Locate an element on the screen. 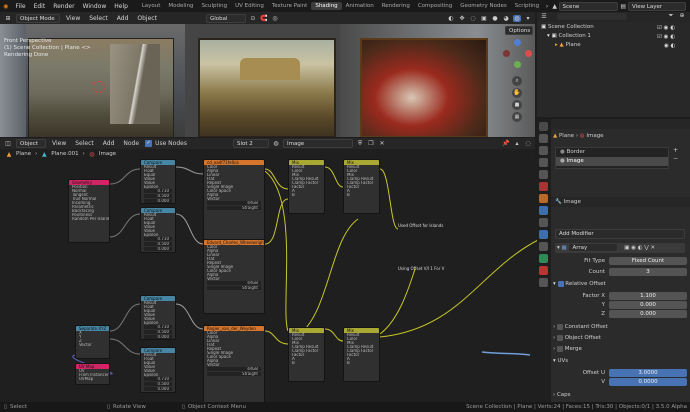 This screenshot has width=690, height=412. particles-tab-icon is located at coordinates (543, 222).